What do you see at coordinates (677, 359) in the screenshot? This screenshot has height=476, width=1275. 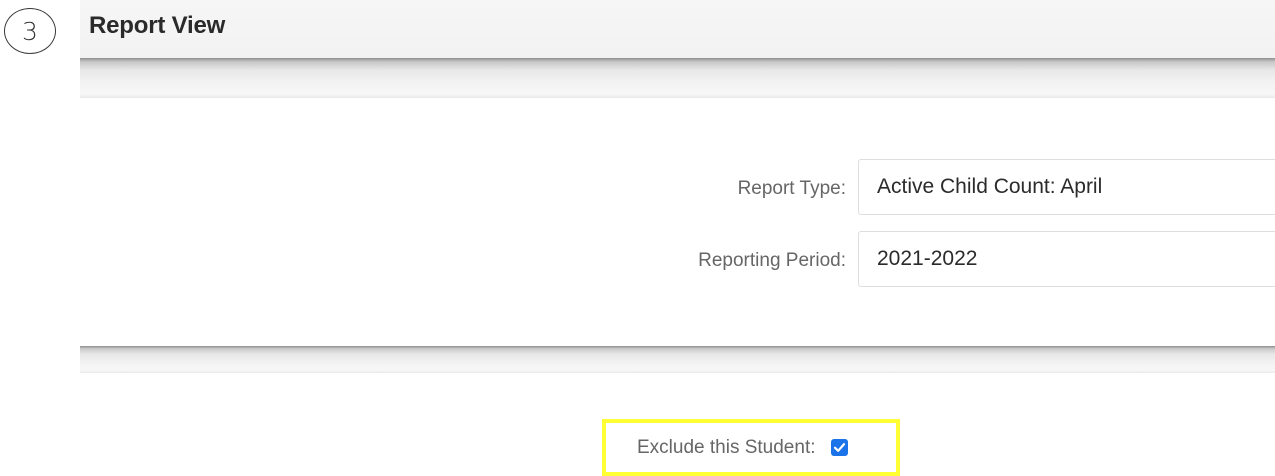 I see `section-divider-bottom` at bounding box center [677, 359].